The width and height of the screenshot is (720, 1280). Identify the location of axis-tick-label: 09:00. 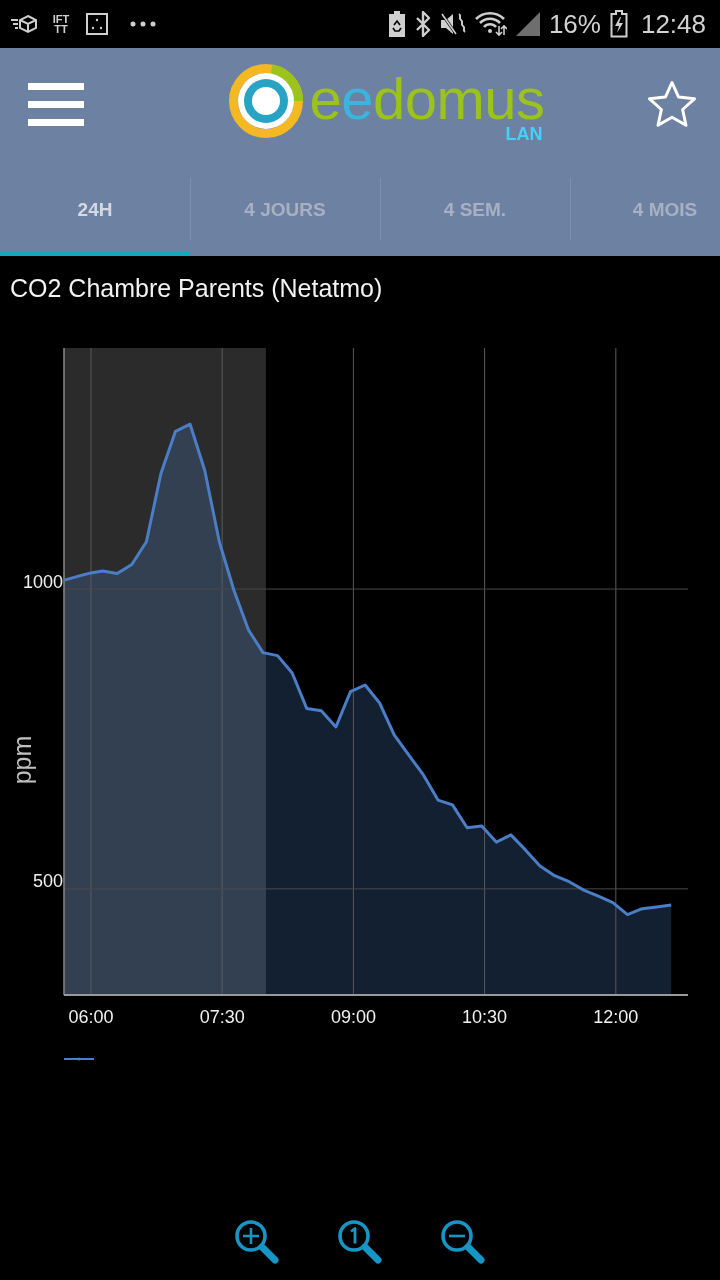
(353, 1017).